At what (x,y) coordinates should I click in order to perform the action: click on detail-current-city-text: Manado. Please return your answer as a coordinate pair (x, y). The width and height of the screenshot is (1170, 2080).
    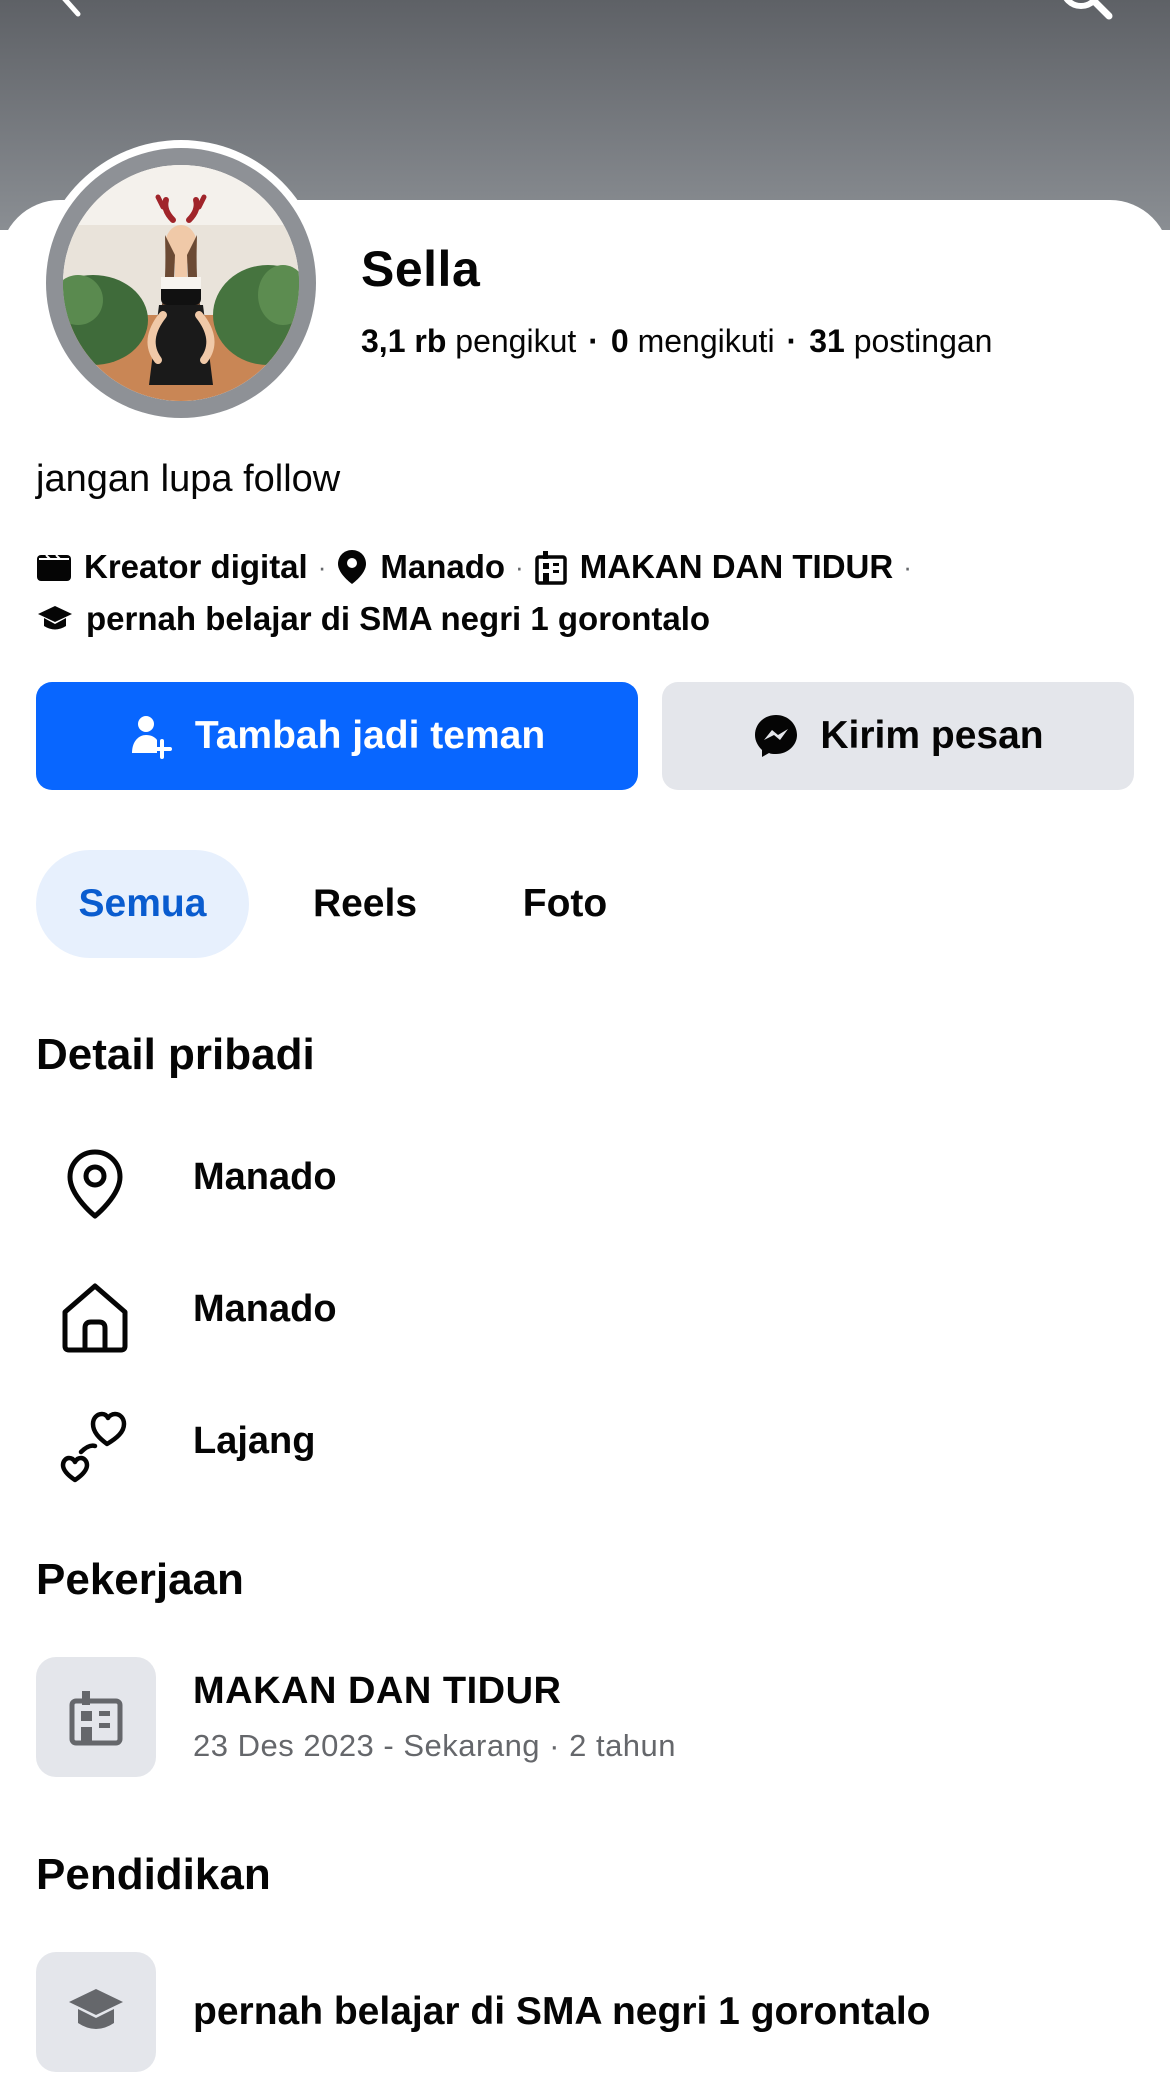
    Looking at the image, I should click on (265, 1177).